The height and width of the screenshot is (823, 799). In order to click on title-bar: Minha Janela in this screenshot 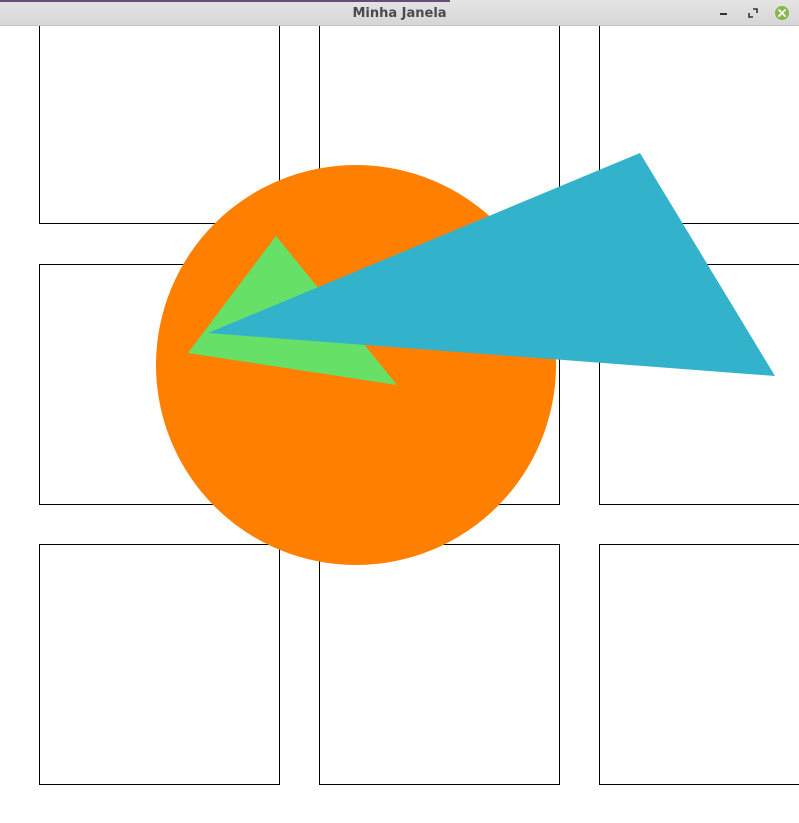, I will do `click(399, 13)`.